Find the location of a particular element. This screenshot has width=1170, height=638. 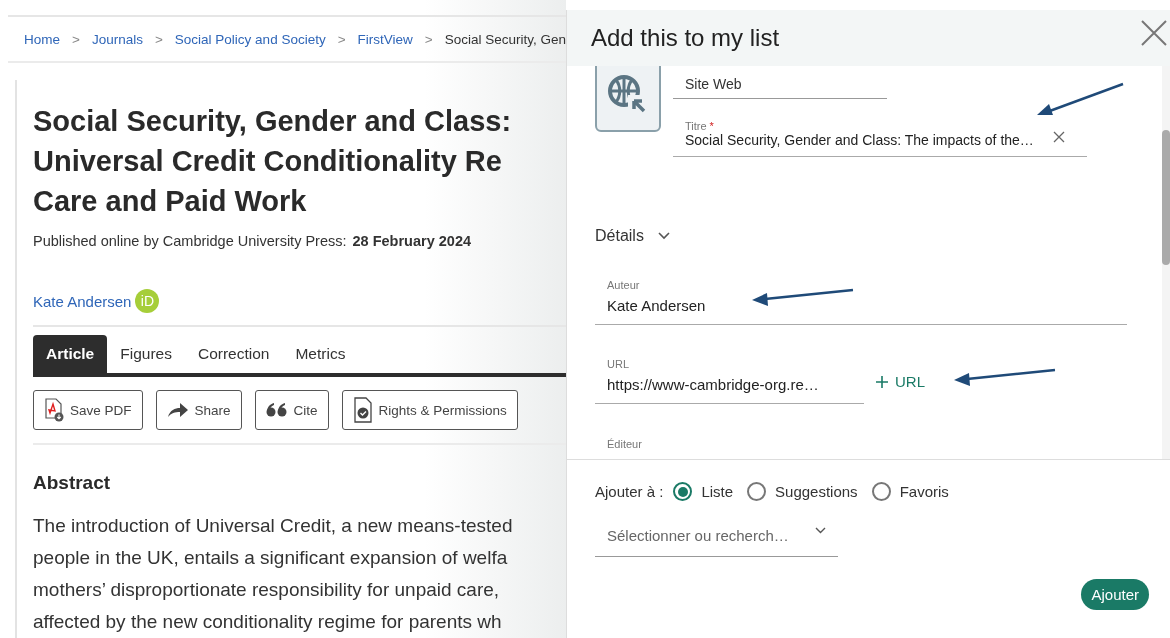

dialog-title: Add this to my list is located at coordinates (685, 38).